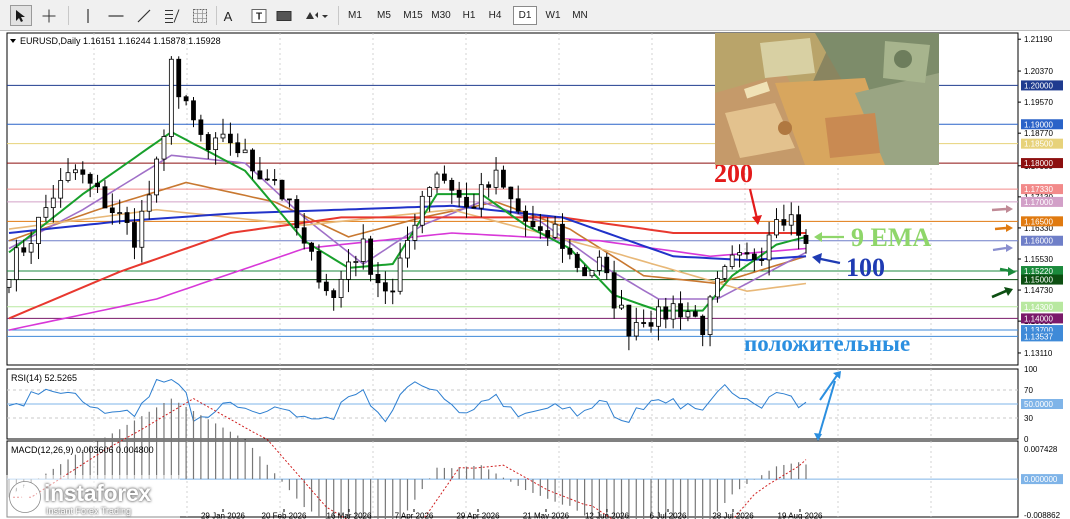 The height and width of the screenshot is (519, 1070). Describe the element at coordinates (607, 515) in the screenshot. I see `x-axis-tick-label: 12 Jun 2026` at that location.